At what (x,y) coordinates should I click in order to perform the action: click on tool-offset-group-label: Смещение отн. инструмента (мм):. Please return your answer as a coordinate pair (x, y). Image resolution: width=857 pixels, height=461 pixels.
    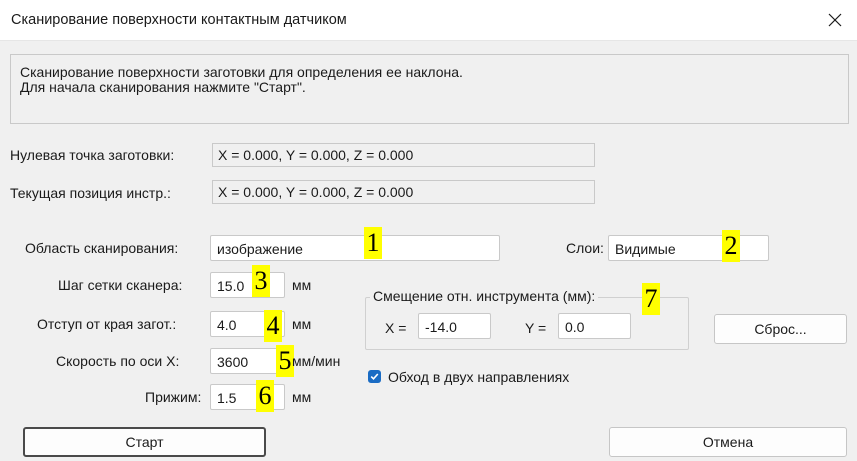
    Looking at the image, I should click on (484, 296).